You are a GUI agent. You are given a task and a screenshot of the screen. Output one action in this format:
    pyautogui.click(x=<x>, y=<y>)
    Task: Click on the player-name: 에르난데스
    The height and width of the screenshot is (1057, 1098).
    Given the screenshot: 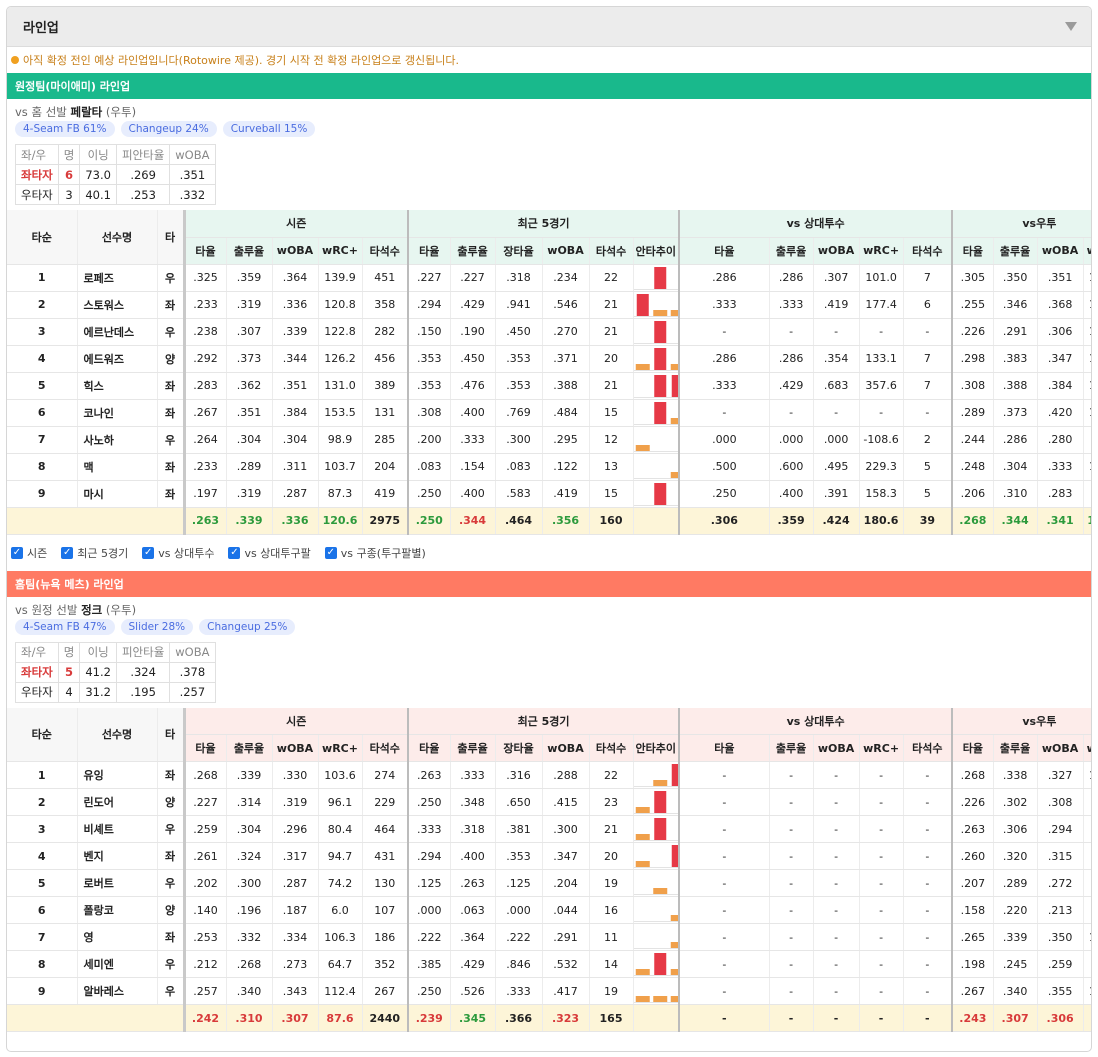 What is the action you would take?
    pyautogui.click(x=117, y=332)
    